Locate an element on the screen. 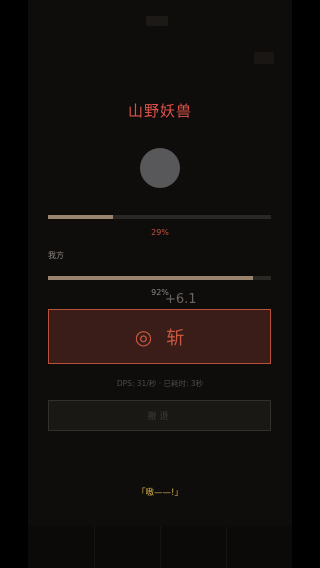 The height and width of the screenshot is (568, 320). player-hp-percent: 92% is located at coordinates (160, 292).